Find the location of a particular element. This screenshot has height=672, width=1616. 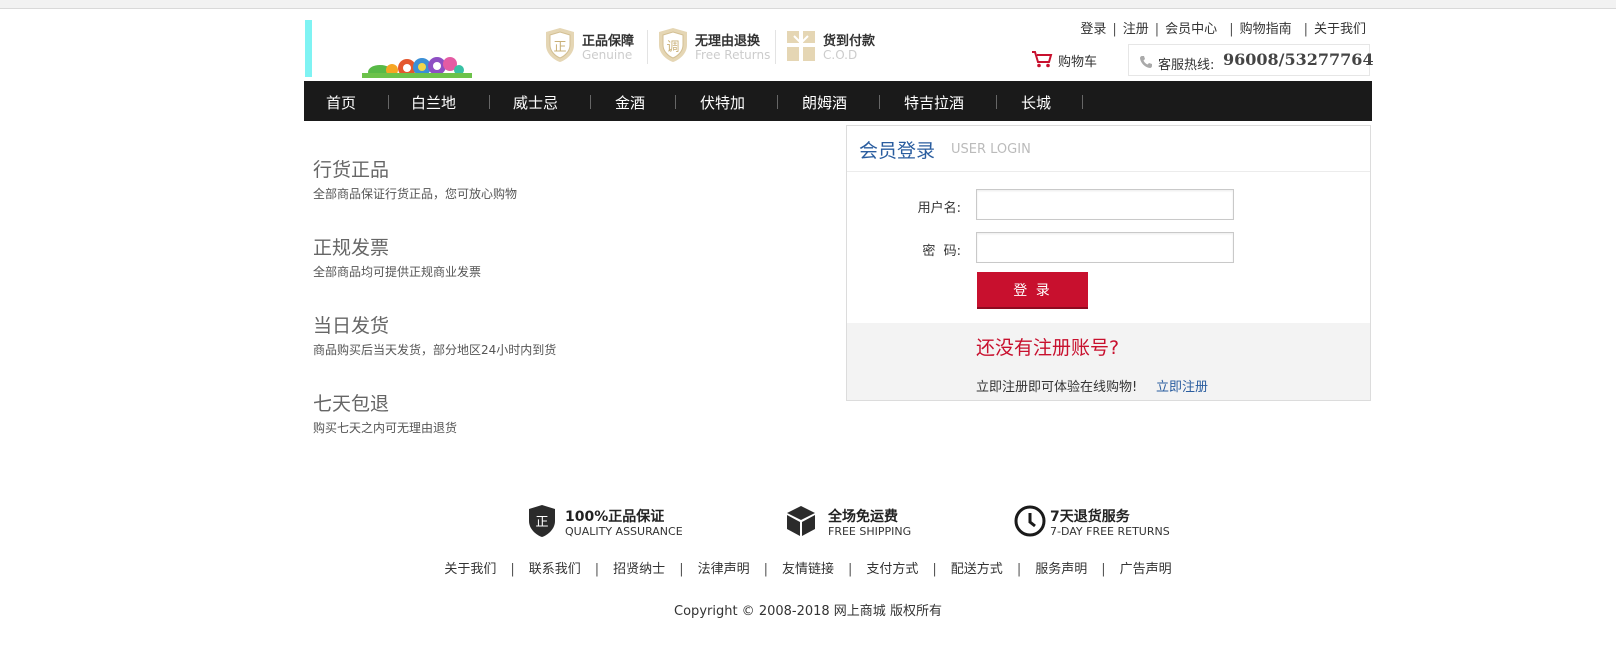

register-question: 还没有注册账号? is located at coordinates (1048, 348).